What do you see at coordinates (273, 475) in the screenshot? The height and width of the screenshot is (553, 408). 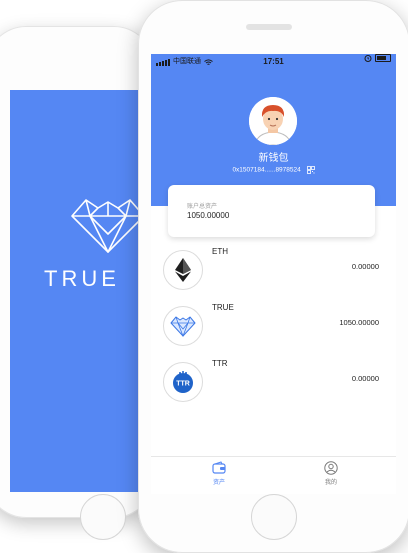 I see `bottom-tab-bar: 资产 我的` at bounding box center [273, 475].